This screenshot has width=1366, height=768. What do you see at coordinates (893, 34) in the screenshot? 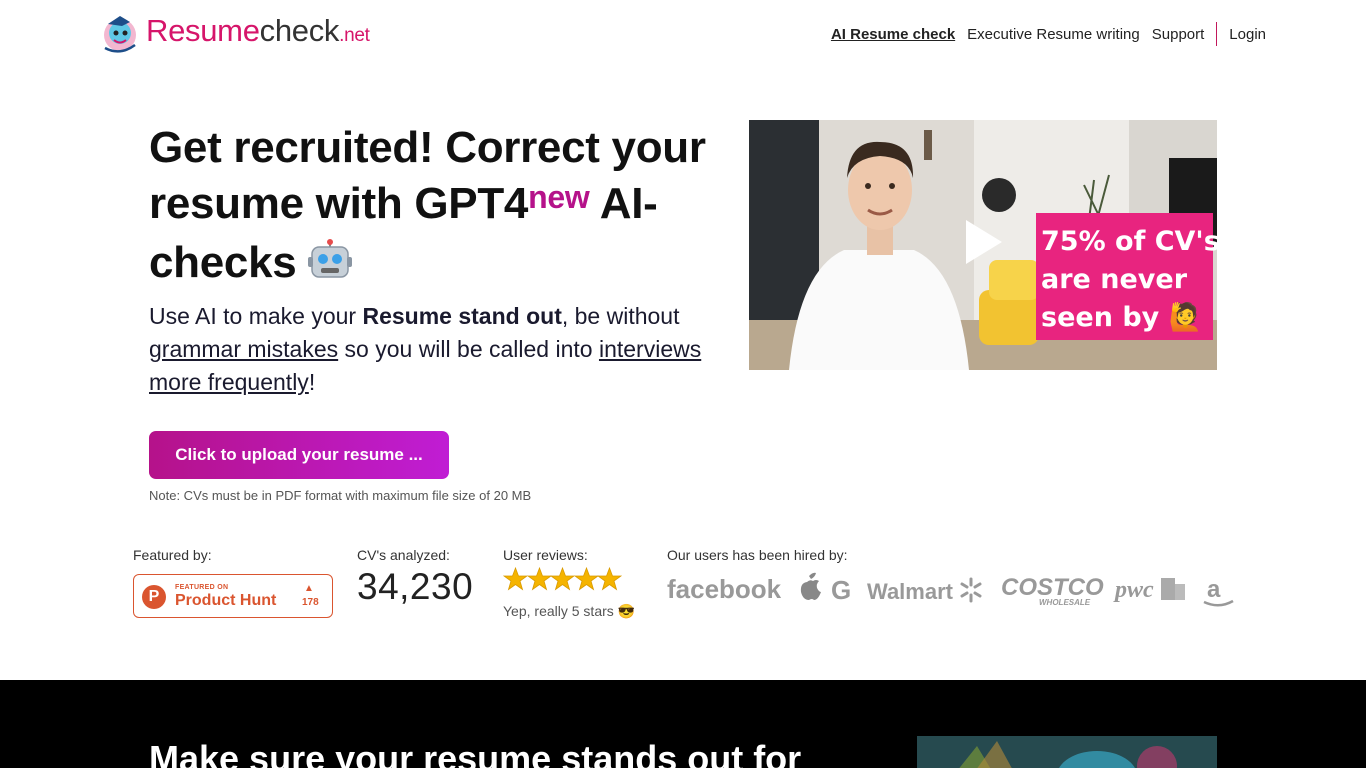
I see `nav-ai-resume-check: AI Resume check` at bounding box center [893, 34].